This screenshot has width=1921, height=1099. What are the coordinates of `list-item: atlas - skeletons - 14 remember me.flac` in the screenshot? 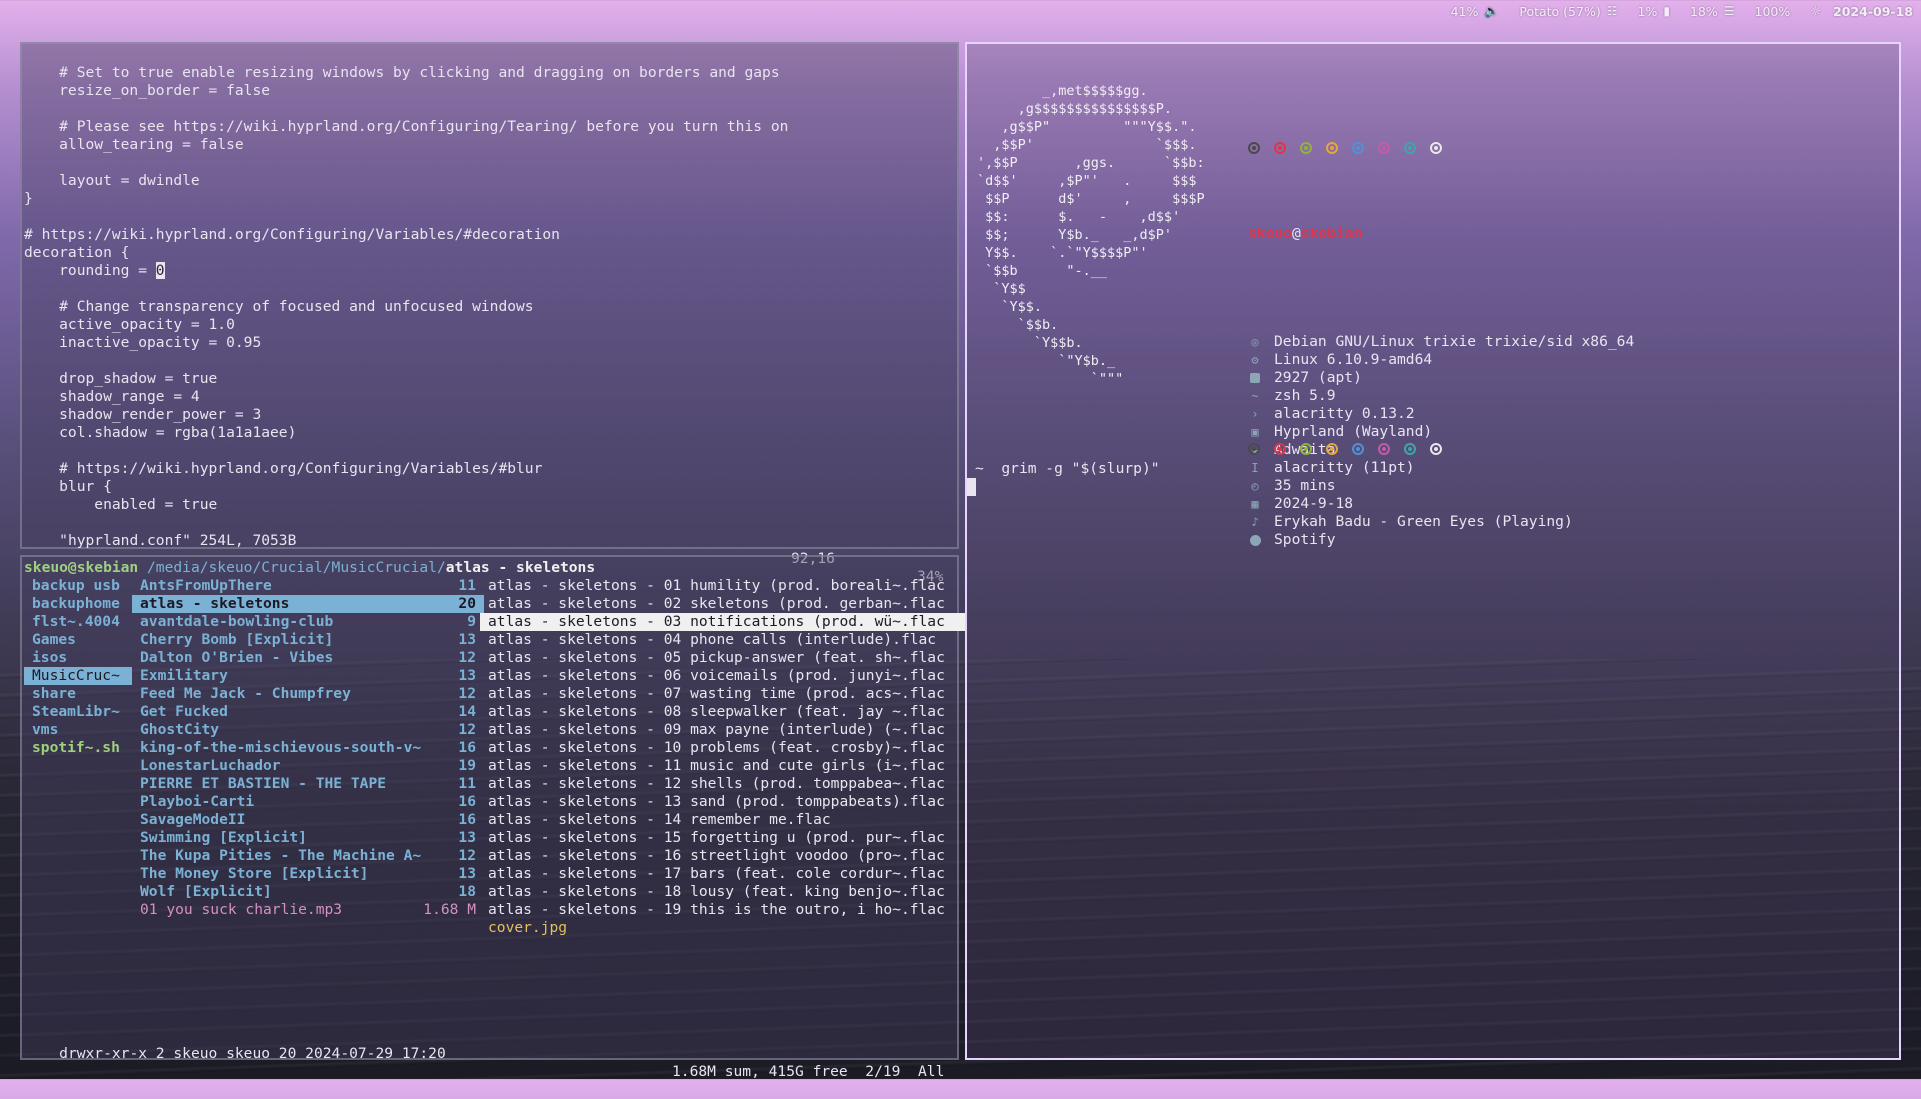 It's located at (723, 820).